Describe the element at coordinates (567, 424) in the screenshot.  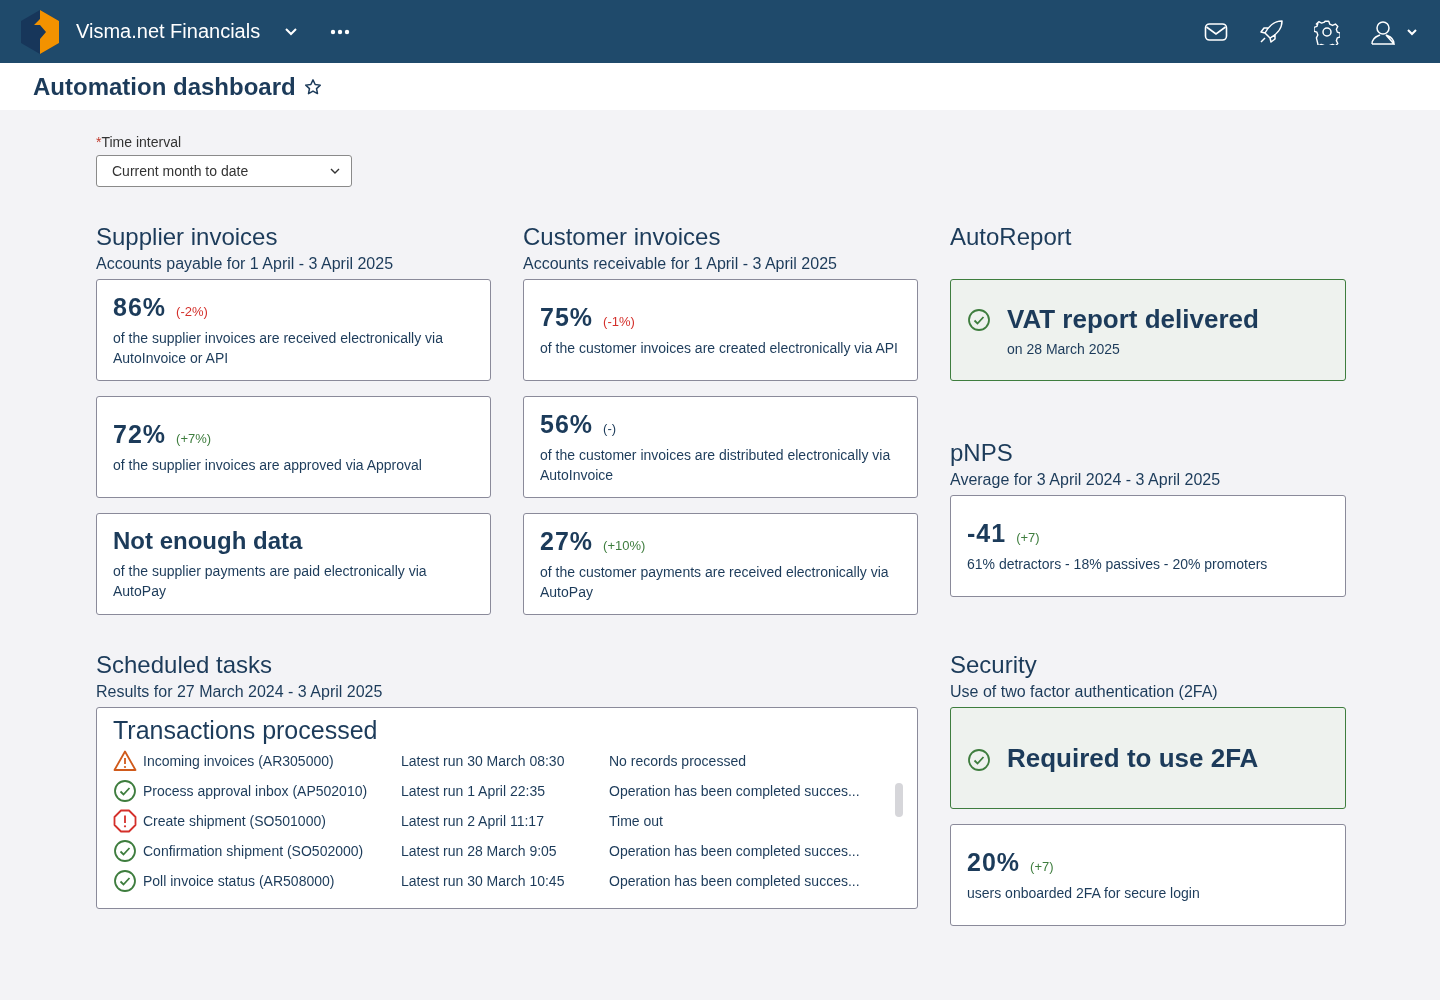
I see `metric-value: 56%` at that location.